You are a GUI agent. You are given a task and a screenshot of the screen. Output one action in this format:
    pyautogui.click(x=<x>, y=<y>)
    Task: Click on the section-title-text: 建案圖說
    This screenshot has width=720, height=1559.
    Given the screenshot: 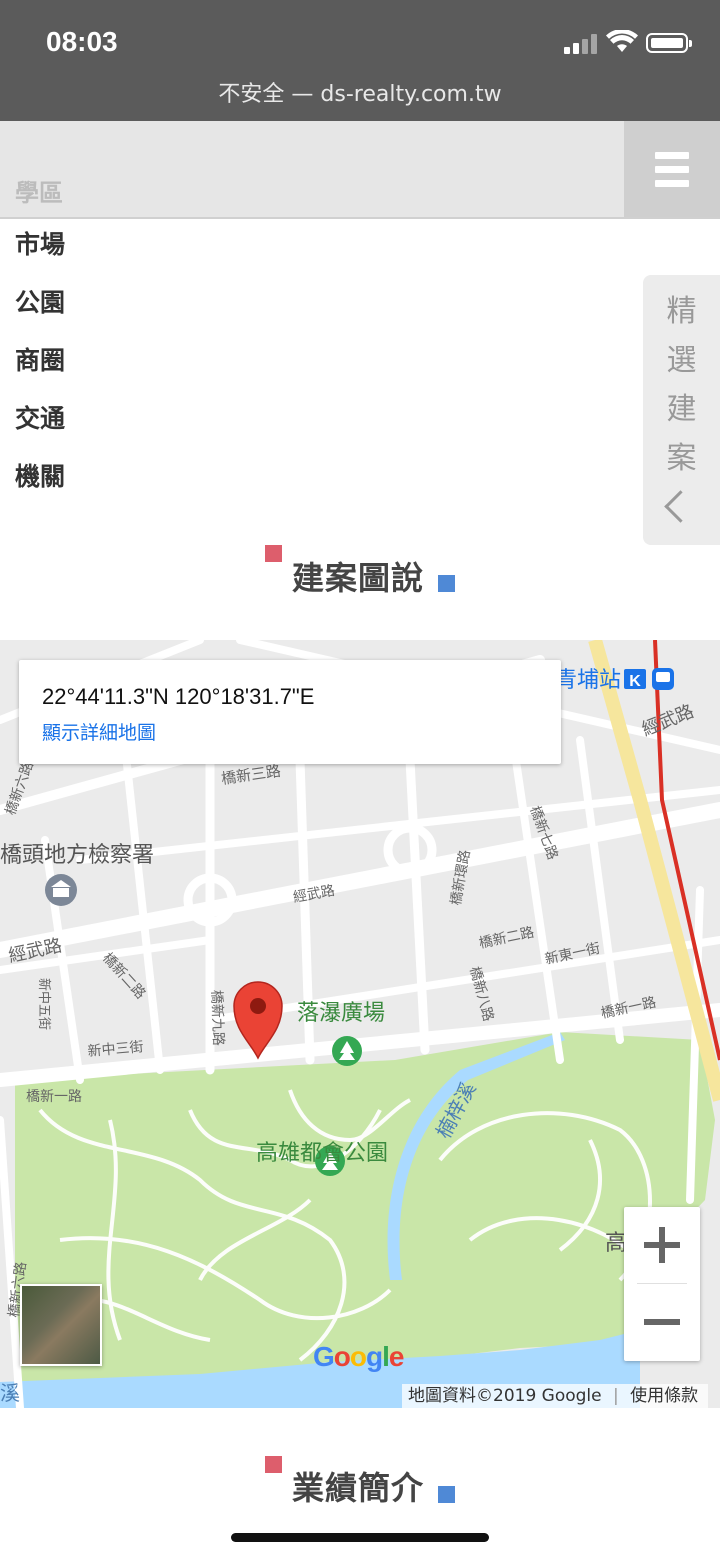 What is the action you would take?
    pyautogui.click(x=358, y=578)
    